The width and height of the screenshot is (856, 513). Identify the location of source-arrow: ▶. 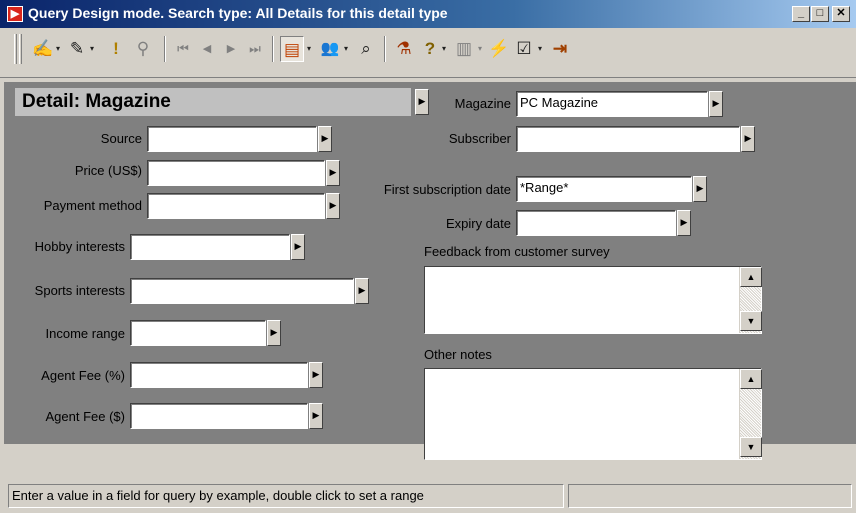
(325, 139).